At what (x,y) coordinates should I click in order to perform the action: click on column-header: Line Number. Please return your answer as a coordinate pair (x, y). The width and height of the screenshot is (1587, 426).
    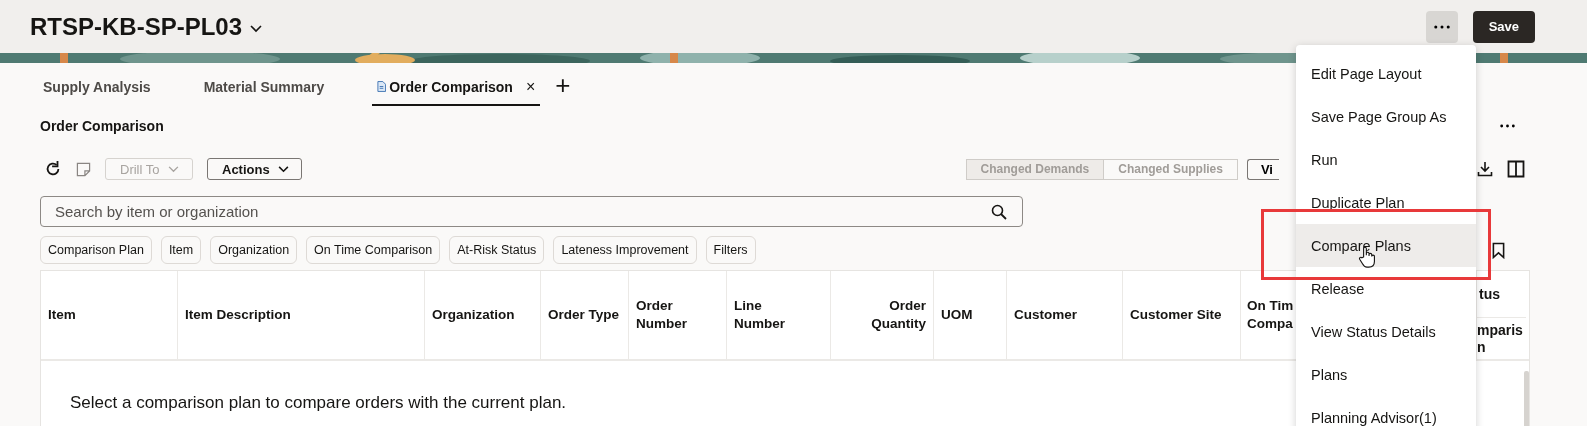
    Looking at the image, I should click on (779, 315).